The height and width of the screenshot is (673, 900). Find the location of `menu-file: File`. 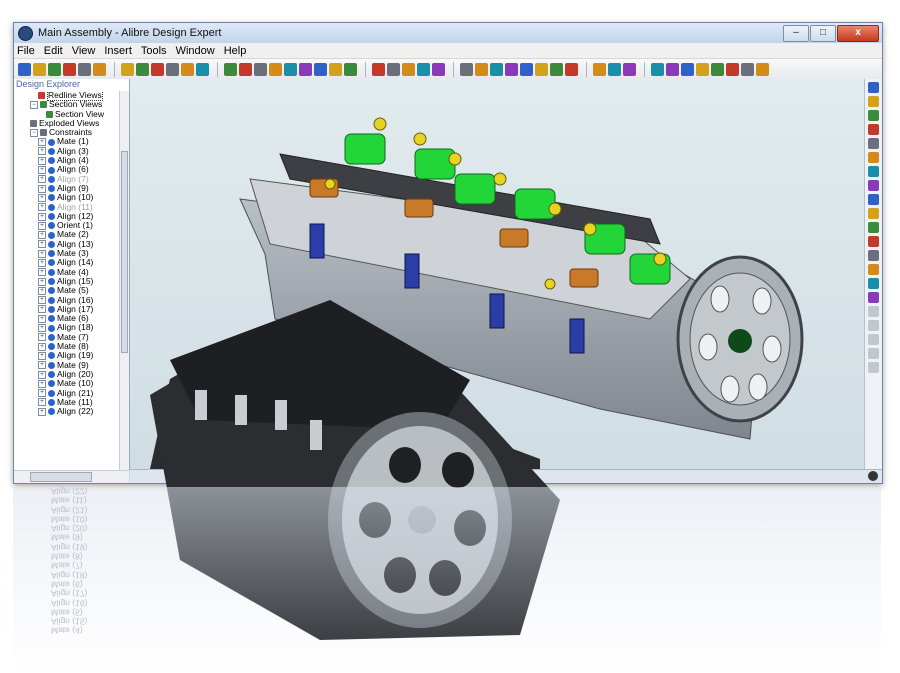

menu-file: File is located at coordinates (26, 51).